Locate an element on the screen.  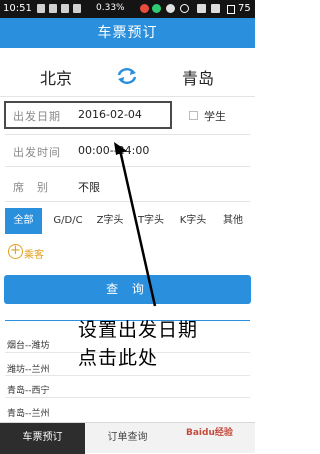
annotation-line1: 设置出发日期 is located at coordinates (138, 330).